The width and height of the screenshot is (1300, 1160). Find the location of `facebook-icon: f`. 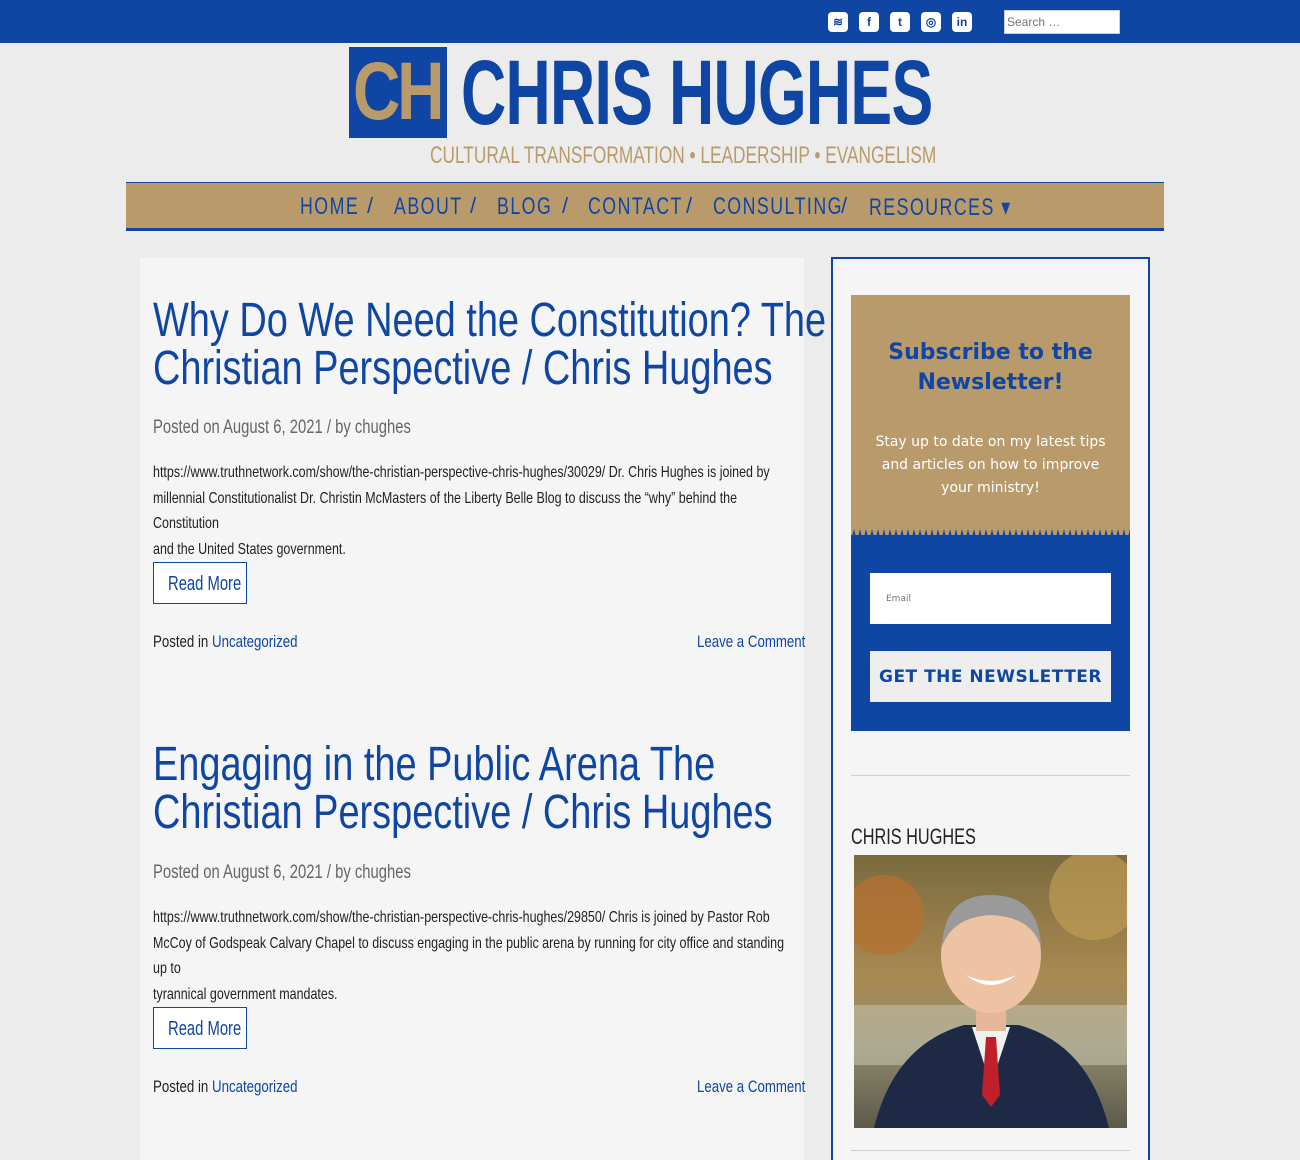

facebook-icon: f is located at coordinates (869, 22).